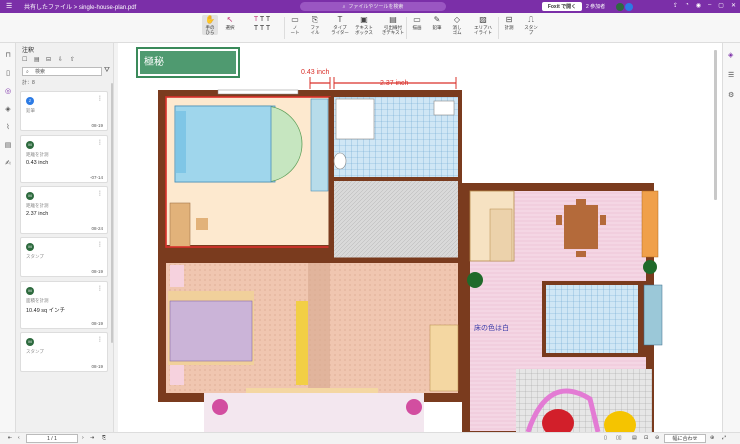 The image size is (740, 444). I want to click on bell-icon: ◔, so click(687, 5).